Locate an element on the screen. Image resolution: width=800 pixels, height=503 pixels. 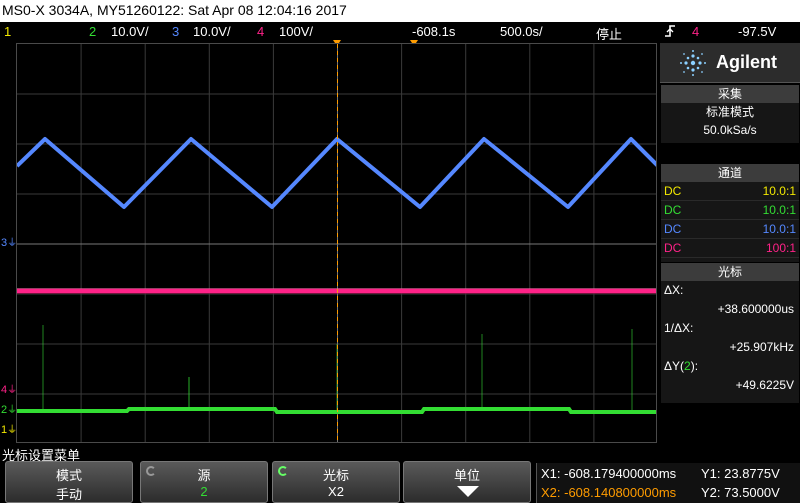
softkey-label: 模式 is located at coordinates (68, 475).